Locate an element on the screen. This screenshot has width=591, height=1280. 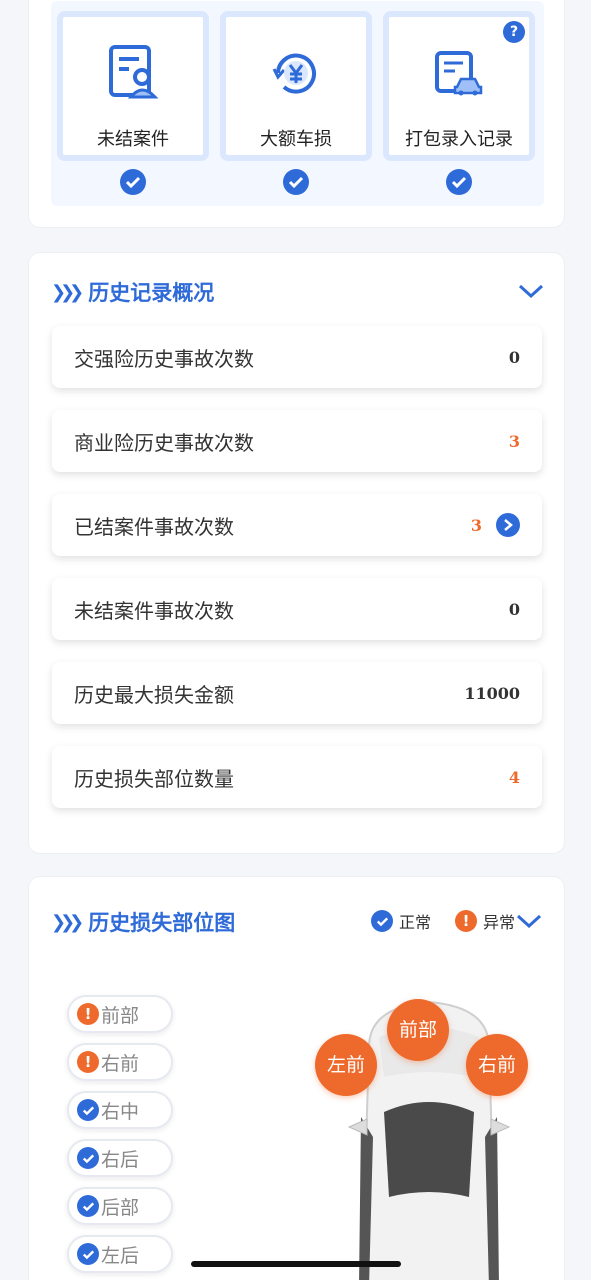
yen-refresh-icon is located at coordinates (294, 73).